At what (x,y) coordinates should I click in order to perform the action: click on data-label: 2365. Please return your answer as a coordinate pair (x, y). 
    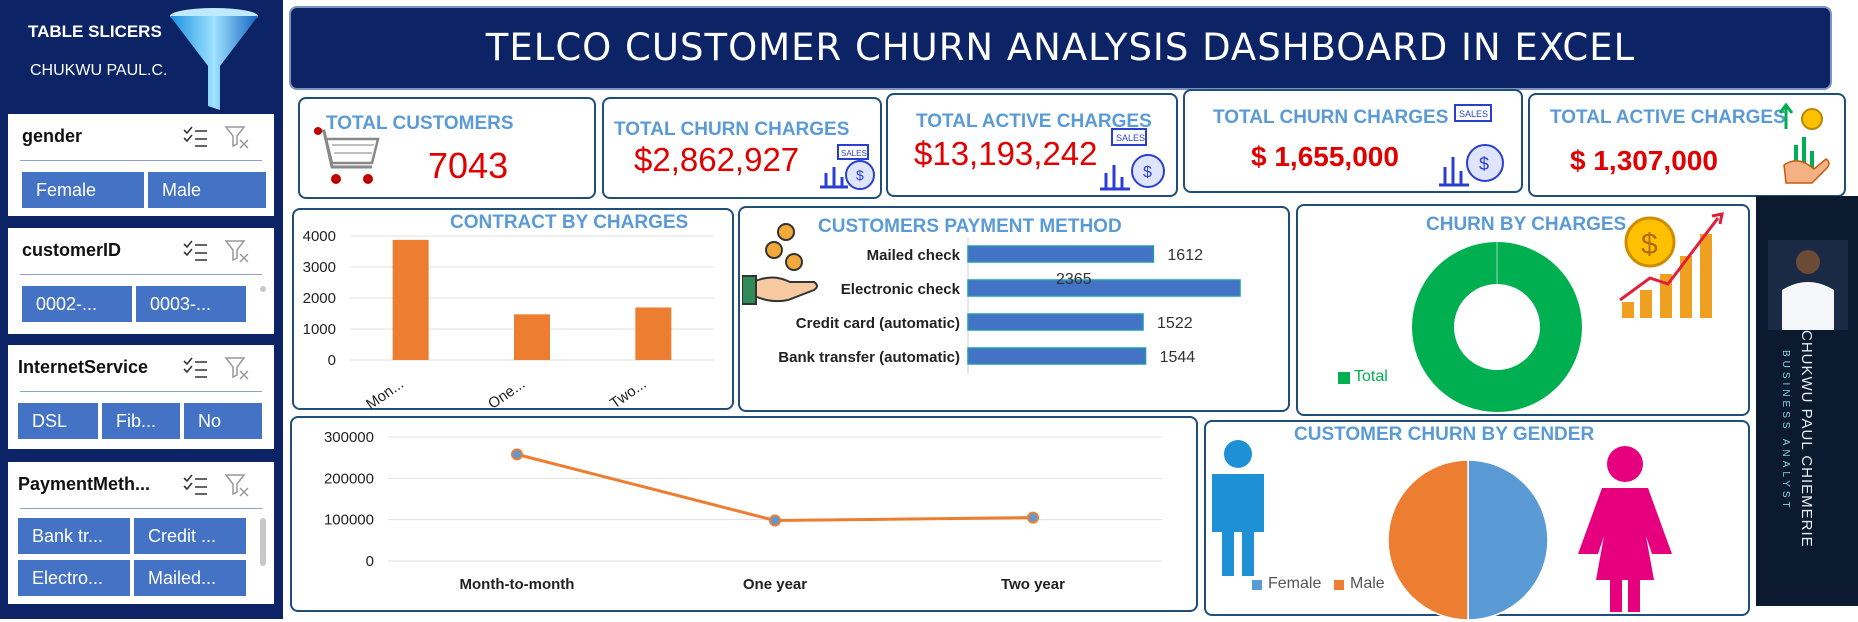
    Looking at the image, I should click on (1074, 279).